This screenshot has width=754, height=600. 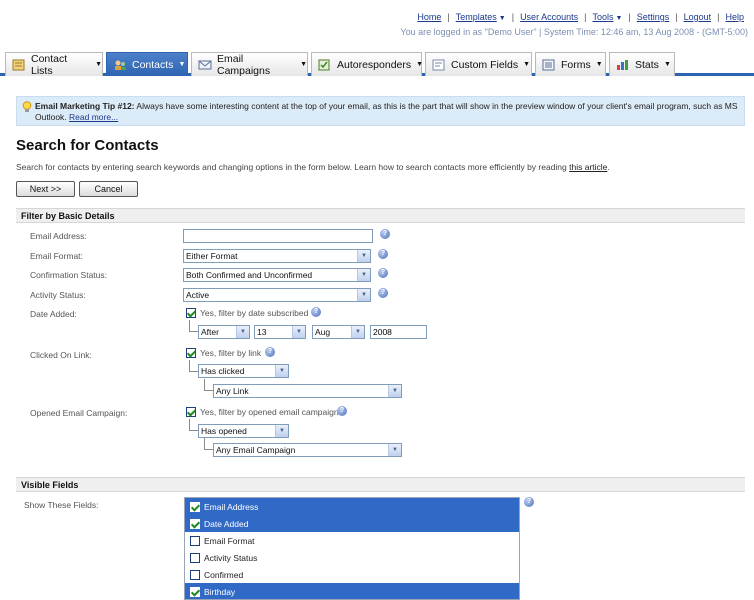 I want to click on date-filter-checkbox: Yes, filter by date subscribed, so click(x=247, y=313).